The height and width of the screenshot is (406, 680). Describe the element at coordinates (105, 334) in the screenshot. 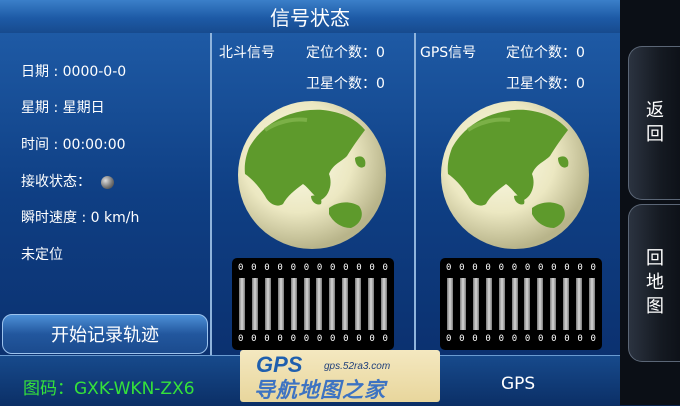

I see `start-record-track-button: 开始记录轨迹` at that location.